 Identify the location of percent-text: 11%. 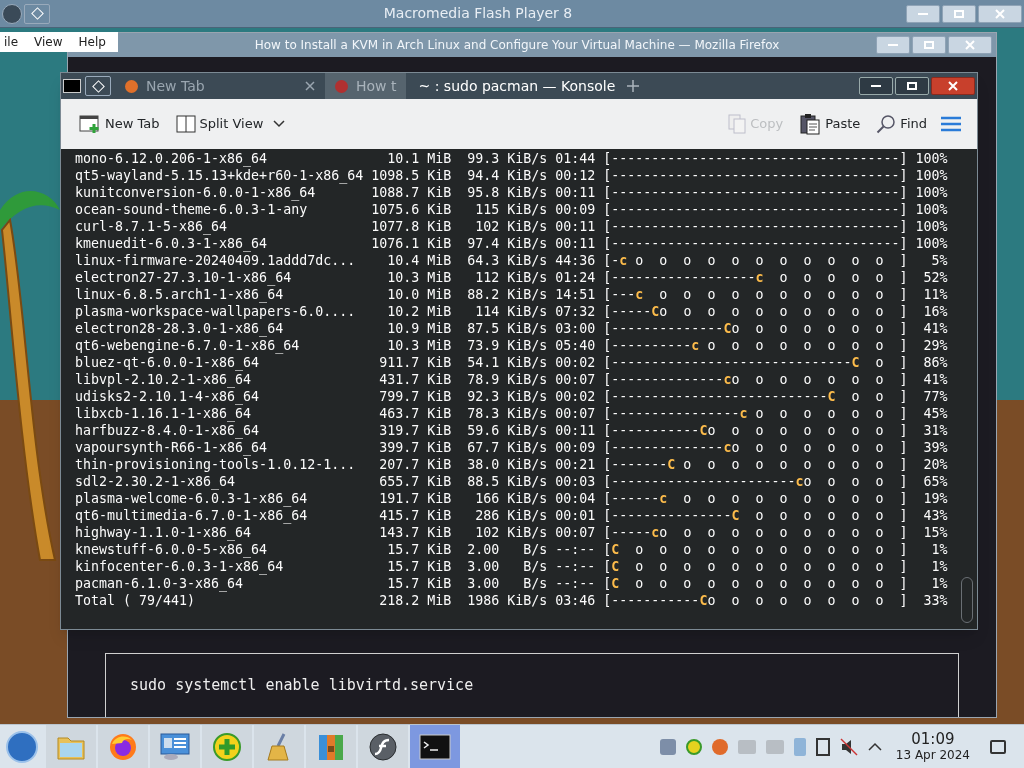
(935, 294).